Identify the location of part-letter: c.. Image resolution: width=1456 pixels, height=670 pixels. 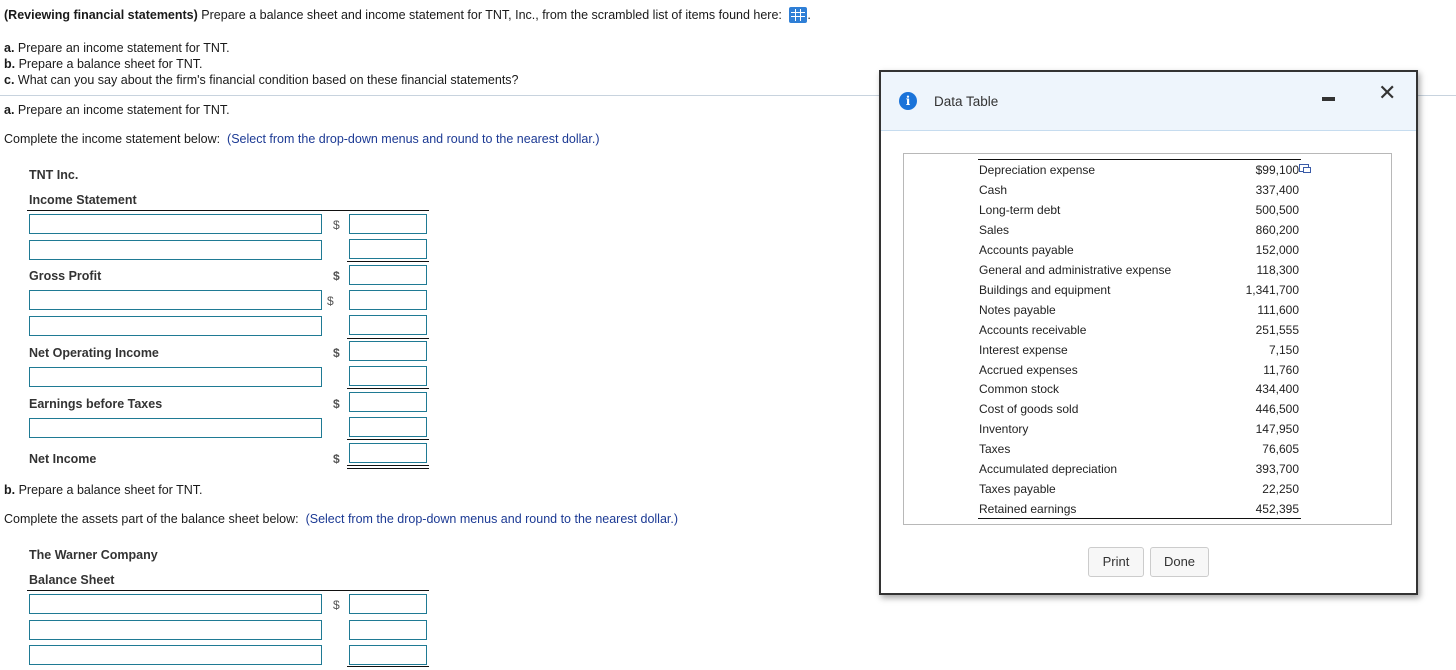
(9, 80).